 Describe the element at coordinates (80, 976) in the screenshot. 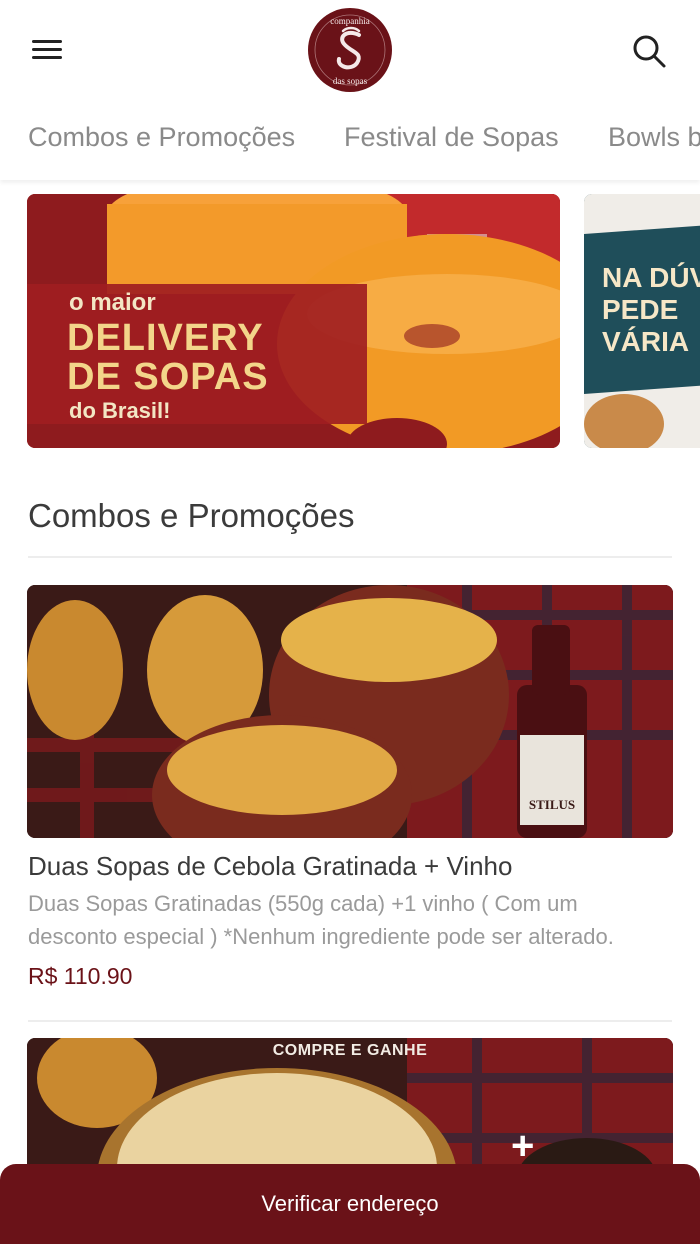

I see `product-price: R$ 110.90` at that location.